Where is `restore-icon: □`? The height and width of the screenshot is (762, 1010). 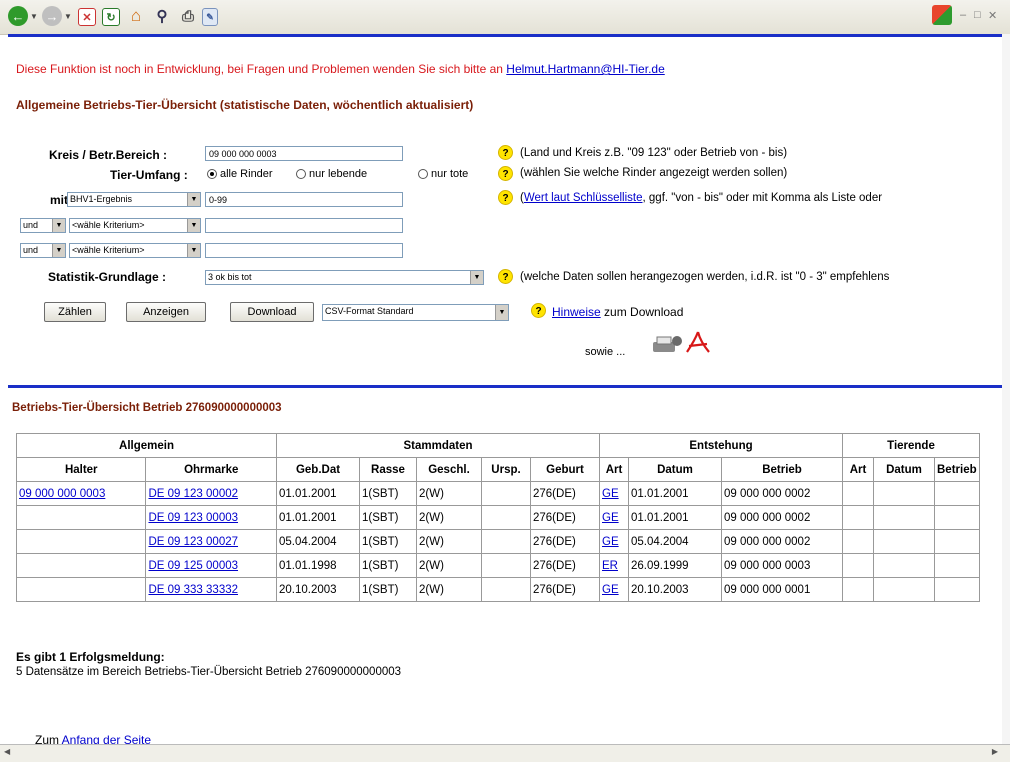
restore-icon: □ is located at coordinates (977, 15).